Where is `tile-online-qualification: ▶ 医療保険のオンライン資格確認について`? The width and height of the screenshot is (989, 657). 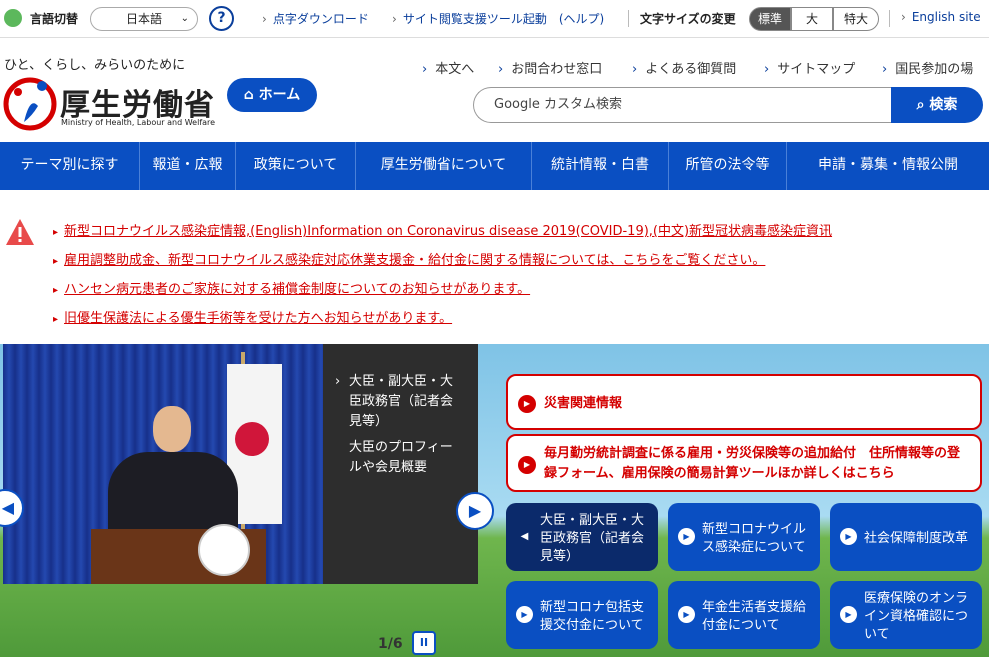
tile-online-qualification: ▶ 医療保険のオンライン資格確認について is located at coordinates (906, 615).